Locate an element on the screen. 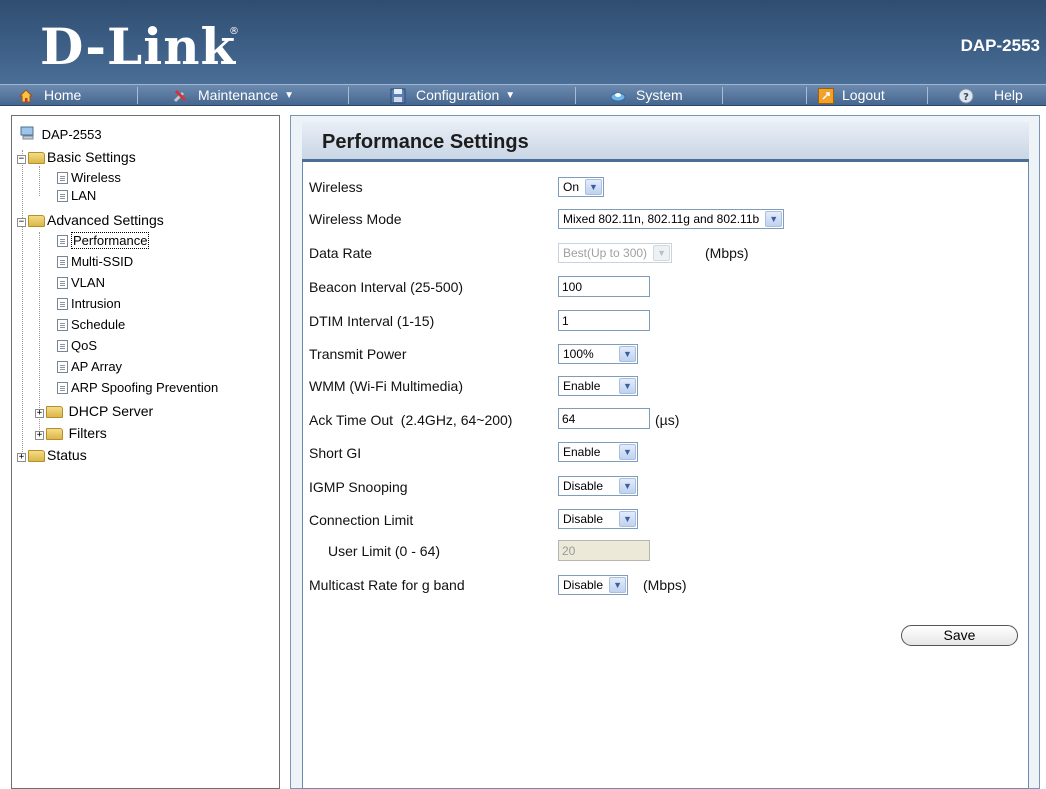  tree-item-intrusion: Intrusion is located at coordinates (89, 304).